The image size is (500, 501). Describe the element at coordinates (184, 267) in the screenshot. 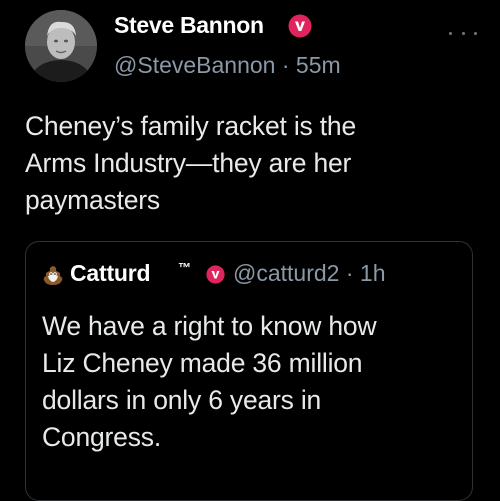

I see `trademark-symbol: ™` at that location.